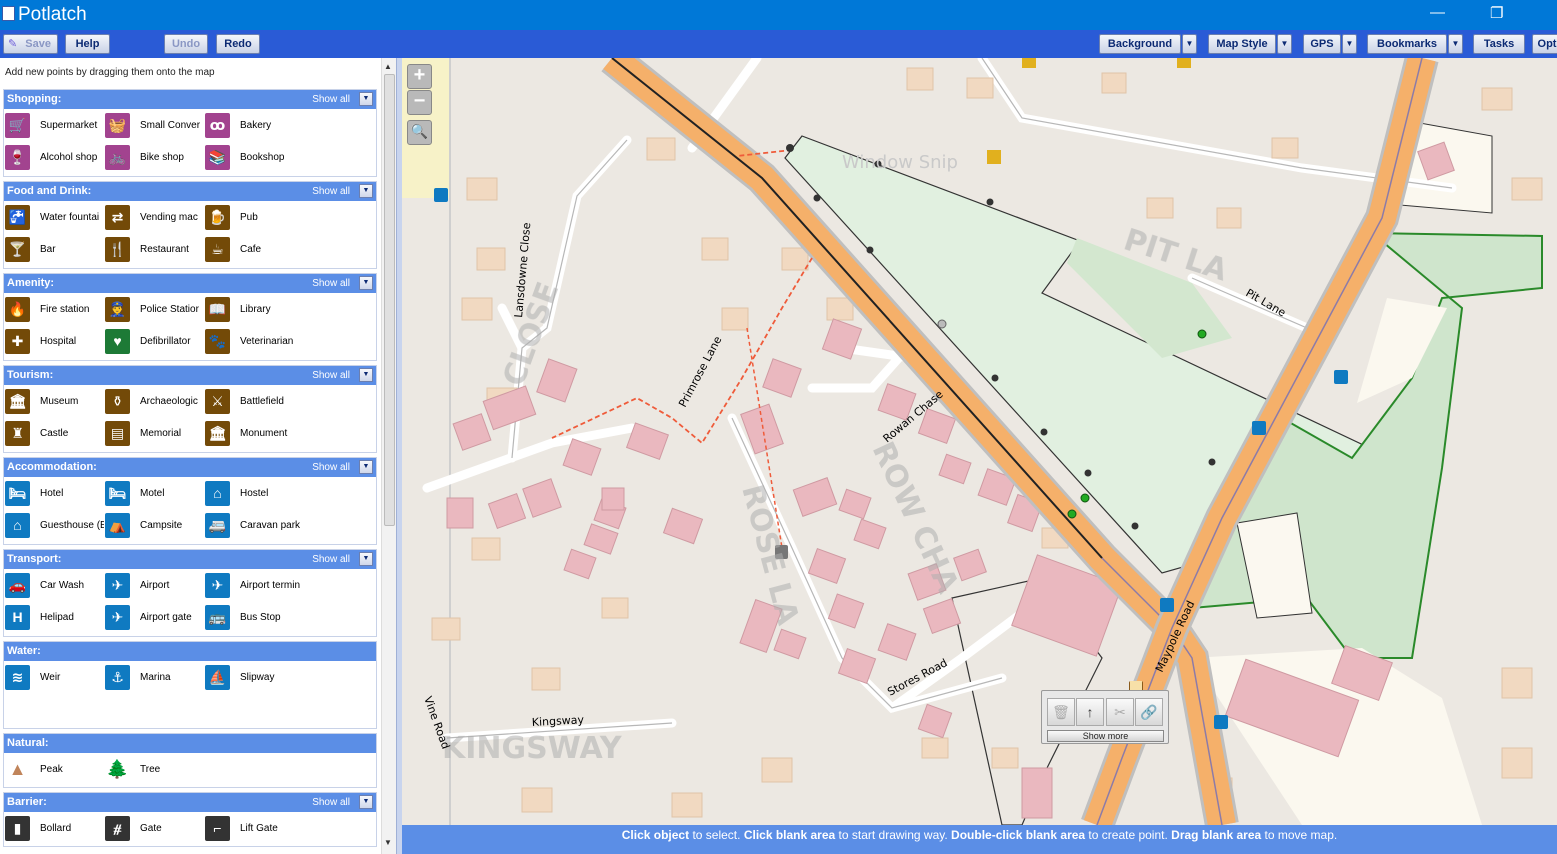 Image resolution: width=1557 pixels, height=854 pixels. I want to click on palette-item: ♥ Defibrillator, so click(155, 342).